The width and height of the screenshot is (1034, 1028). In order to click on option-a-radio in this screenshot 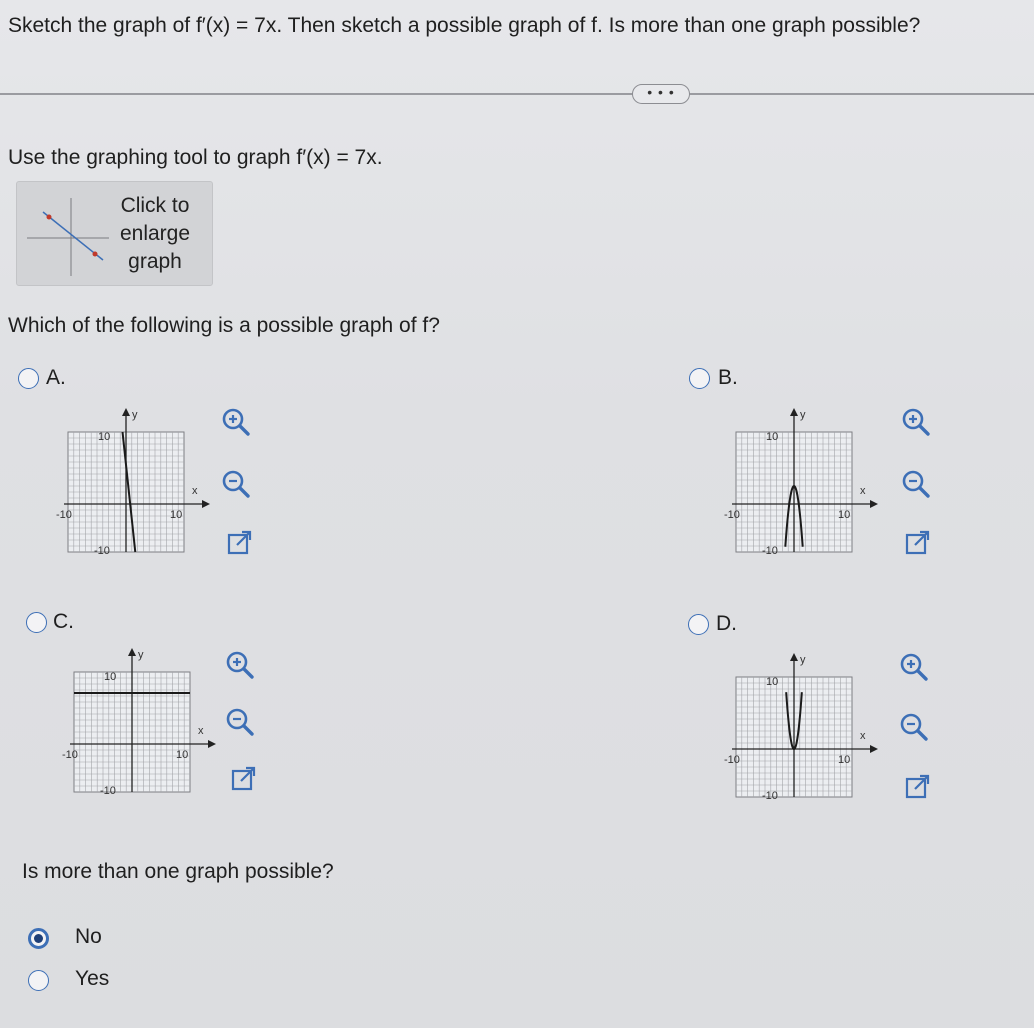, I will do `click(28, 378)`.